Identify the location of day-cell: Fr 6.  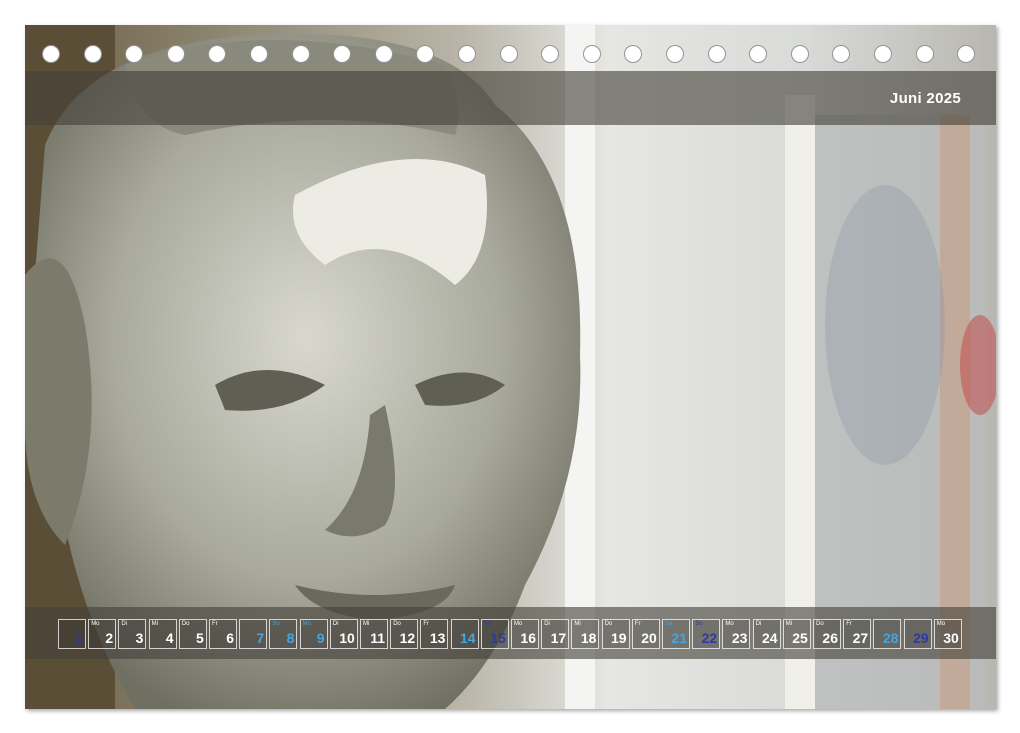
(223, 634).